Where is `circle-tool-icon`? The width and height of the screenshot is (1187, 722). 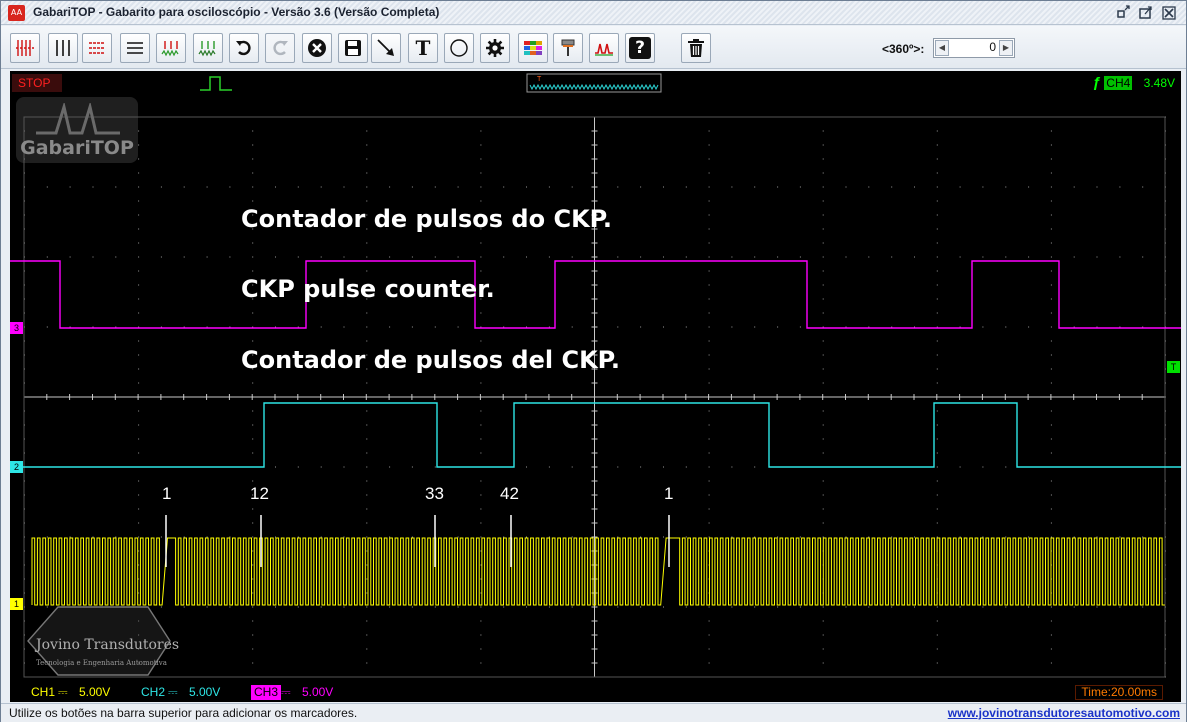
circle-tool-icon is located at coordinates (459, 48).